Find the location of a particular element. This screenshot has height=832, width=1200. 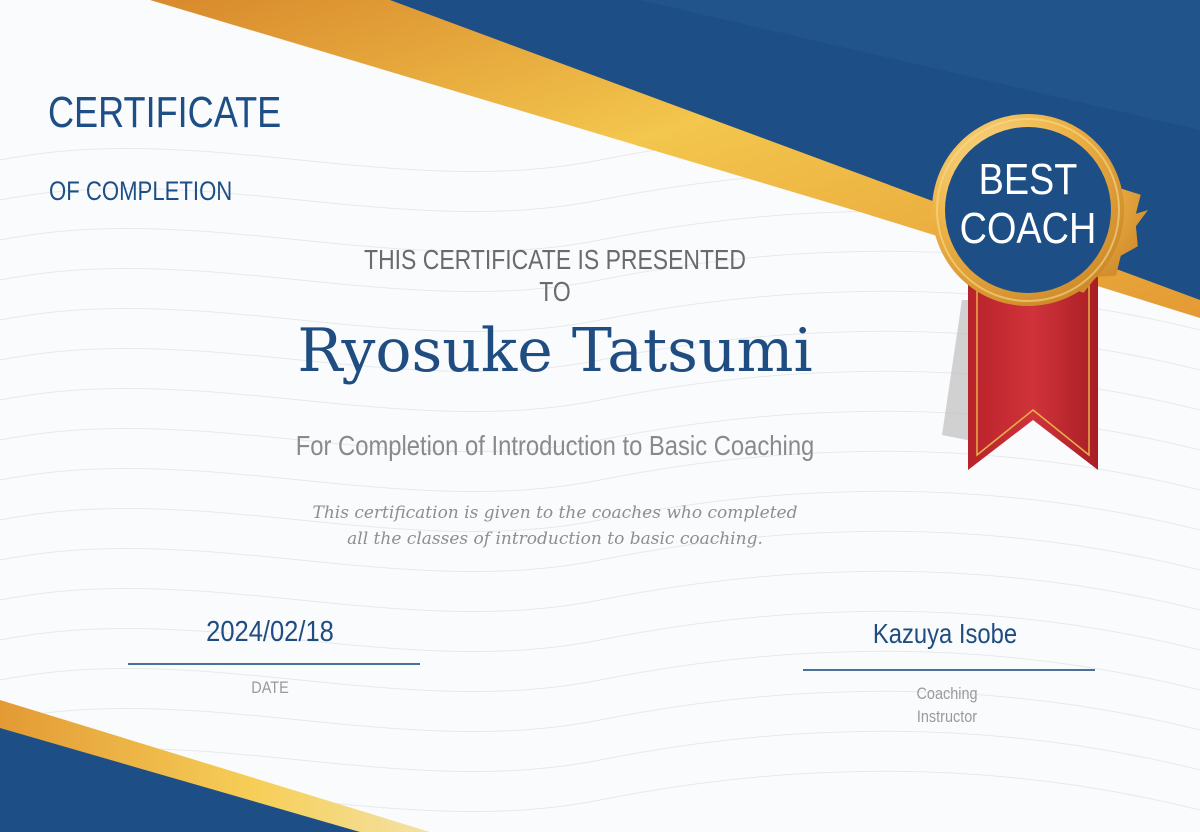

certificate-title: CERTIFICATE is located at coordinates (165, 112).